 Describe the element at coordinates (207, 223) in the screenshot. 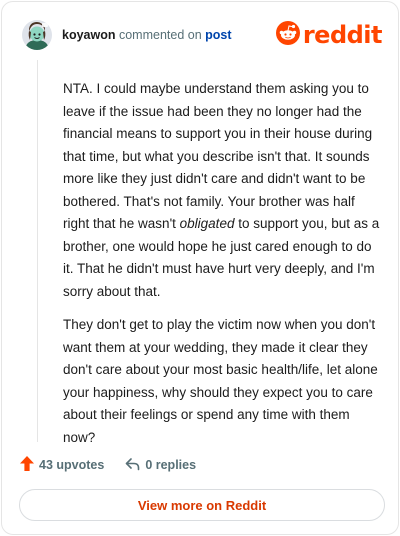

I see `comment-paragraph-1-emphasis: obligated` at that location.